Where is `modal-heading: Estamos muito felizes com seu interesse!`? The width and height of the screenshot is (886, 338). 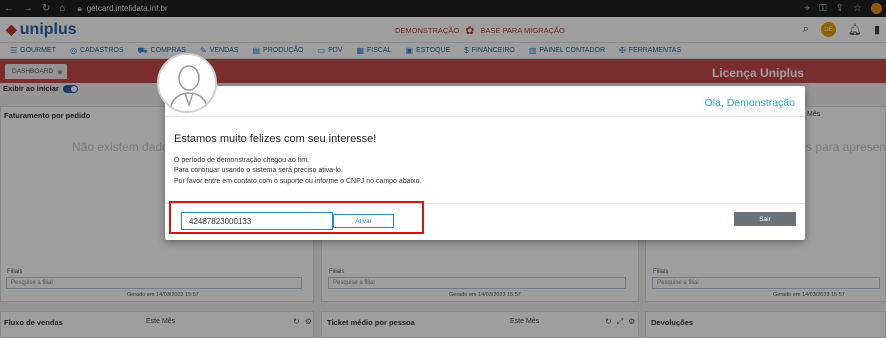 modal-heading: Estamos muito felizes com seu interesse! is located at coordinates (275, 139).